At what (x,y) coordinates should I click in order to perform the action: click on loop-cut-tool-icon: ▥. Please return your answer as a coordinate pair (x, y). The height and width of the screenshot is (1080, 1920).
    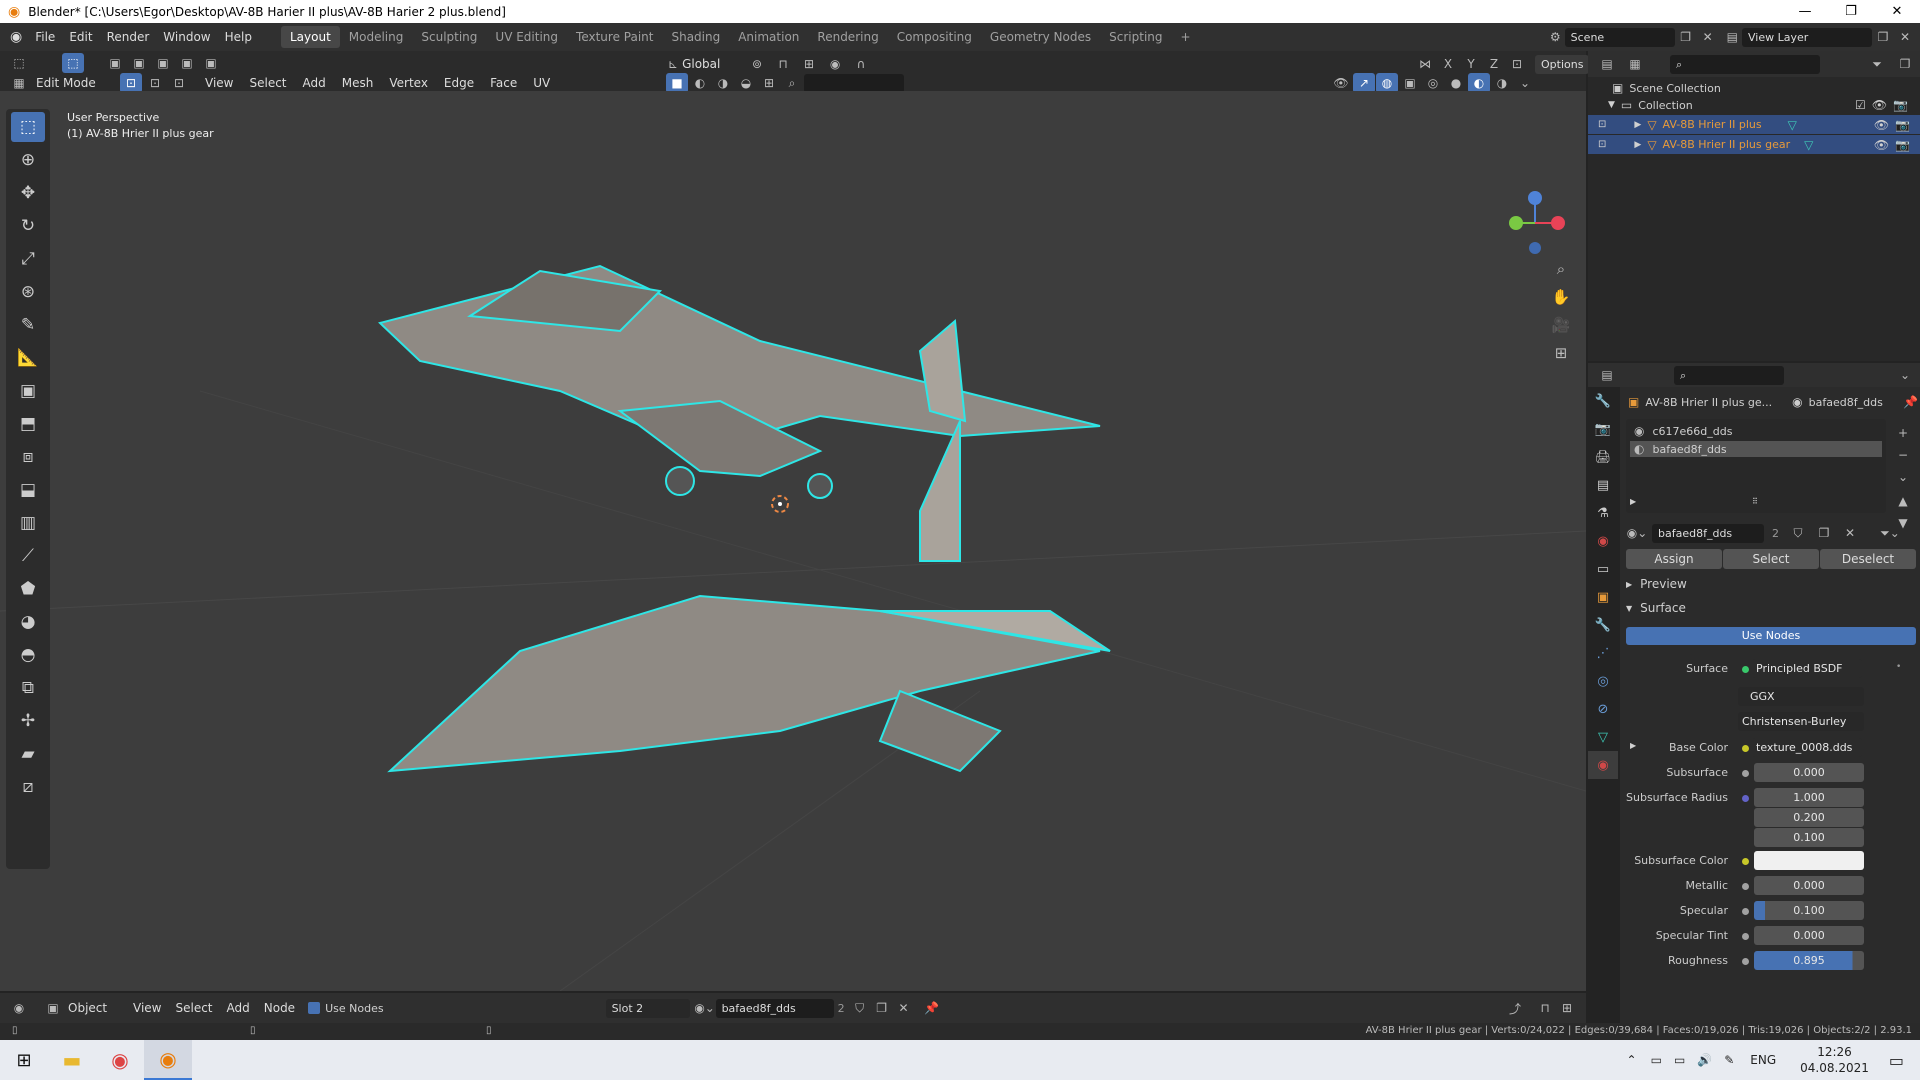
    Looking at the image, I should click on (28, 523).